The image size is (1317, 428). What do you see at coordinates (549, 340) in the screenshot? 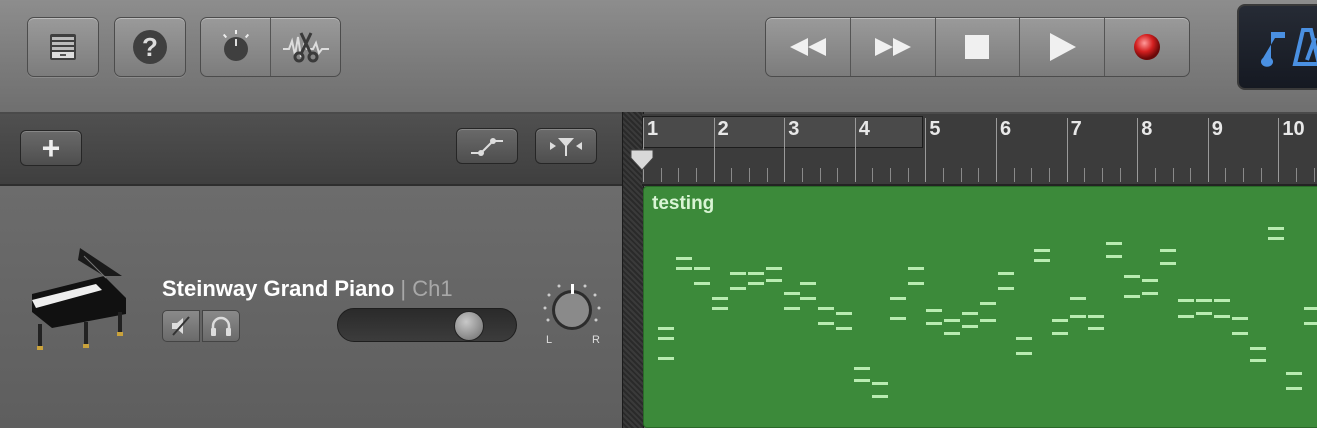
I see `pan-left-label: L` at bounding box center [549, 340].